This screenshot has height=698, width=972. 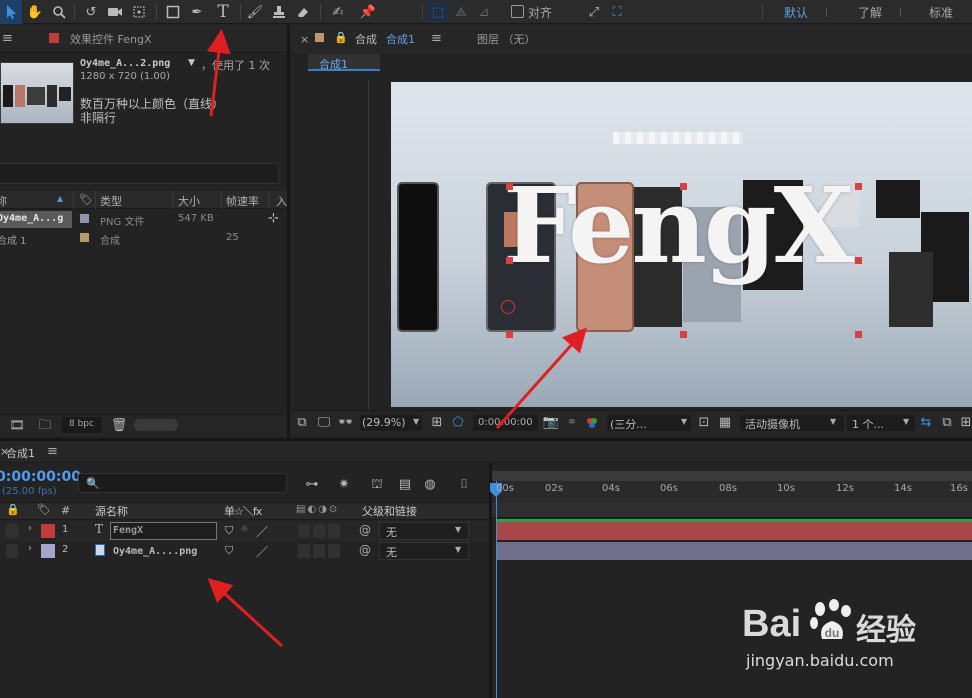 I want to click on watermark-brand-left: Bai, so click(x=772, y=624).